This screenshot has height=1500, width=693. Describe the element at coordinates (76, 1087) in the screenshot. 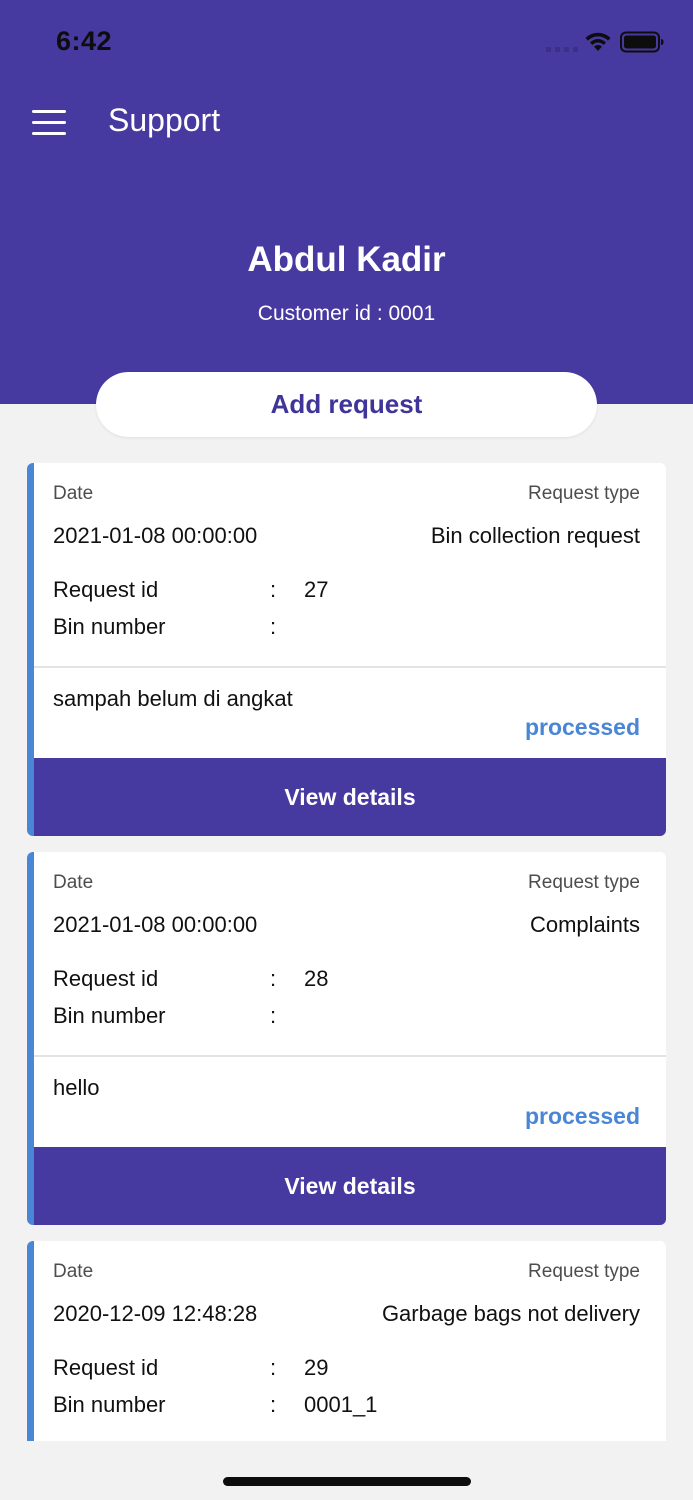

I see `request-description: hello` at that location.